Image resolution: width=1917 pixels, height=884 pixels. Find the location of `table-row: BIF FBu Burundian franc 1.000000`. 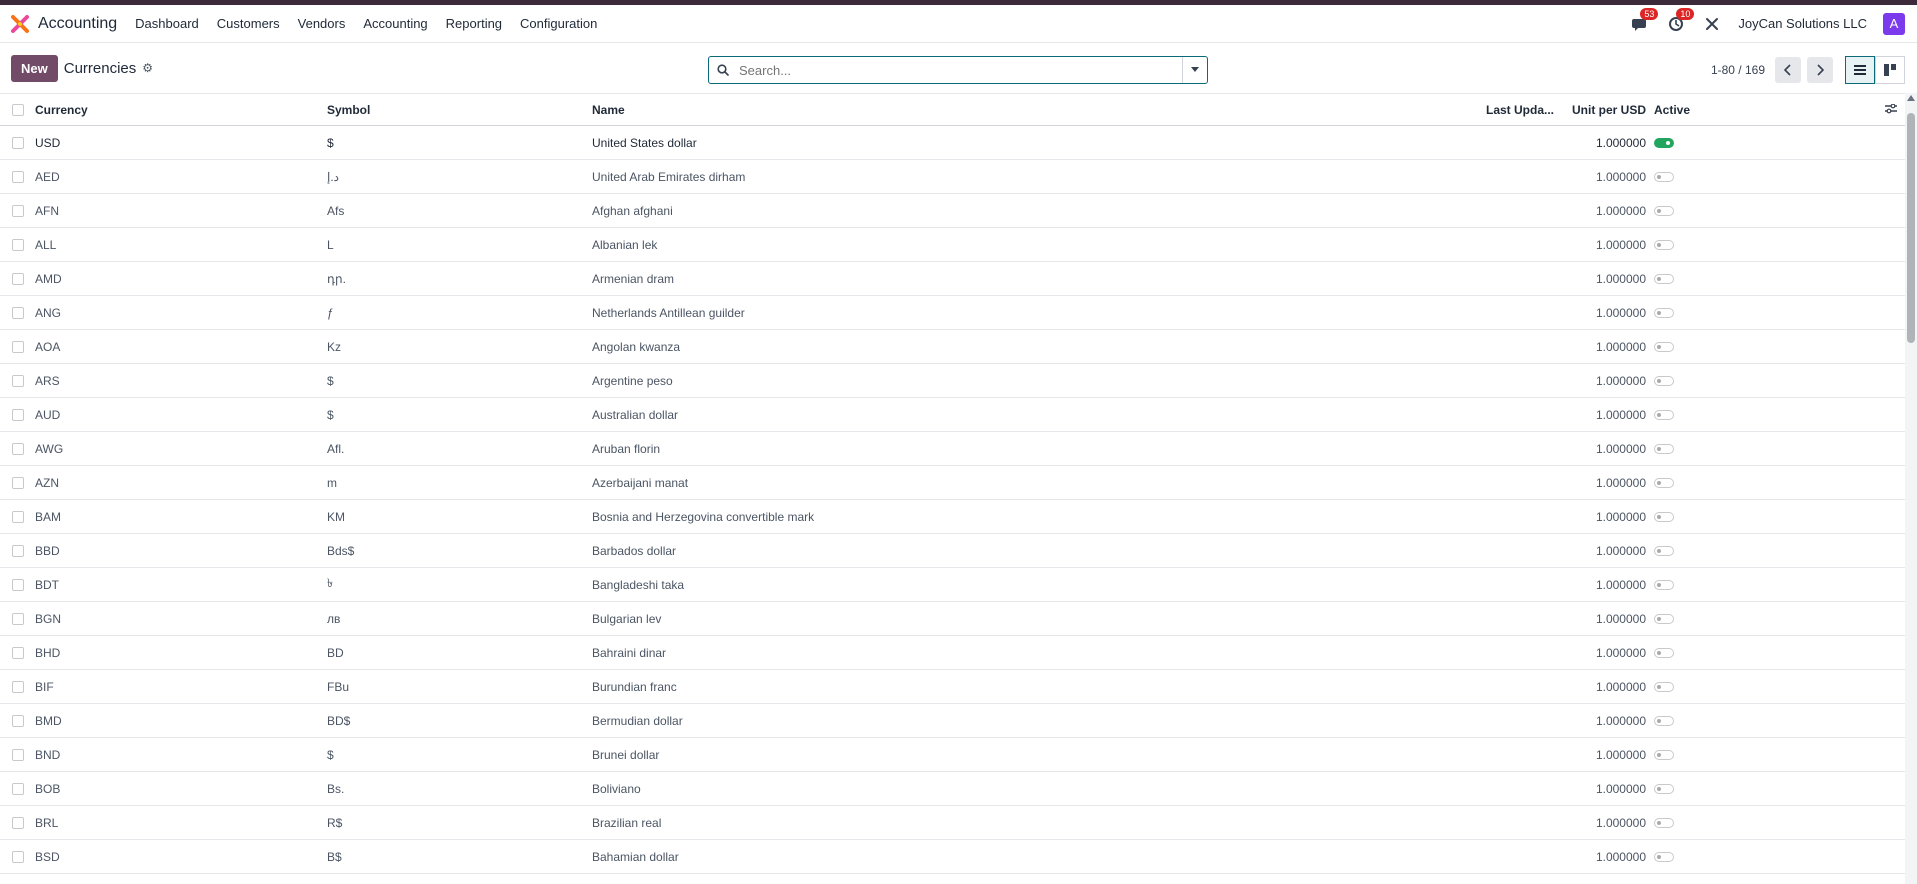

table-row: BIF FBu Burundian franc 1.000000 is located at coordinates (952, 686).